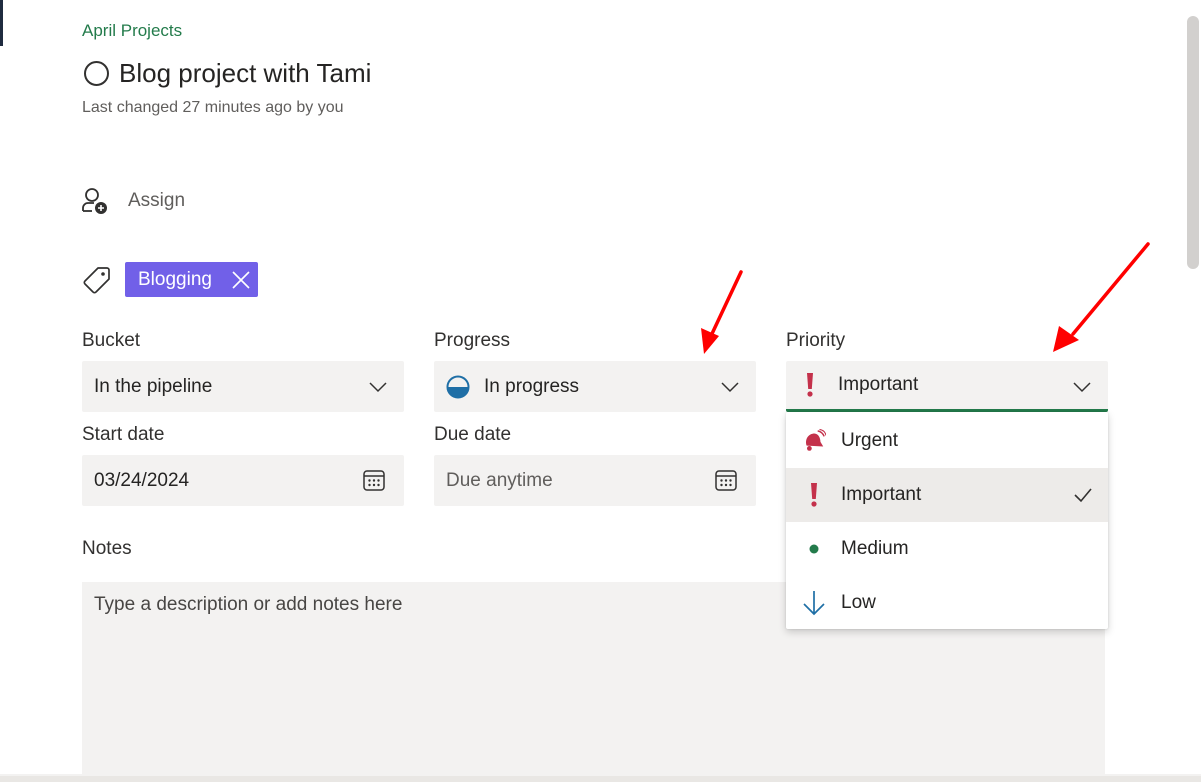 The width and height of the screenshot is (1201, 782). What do you see at coordinates (142, 480) in the screenshot?
I see `start-date-value: 03/24/2024` at bounding box center [142, 480].